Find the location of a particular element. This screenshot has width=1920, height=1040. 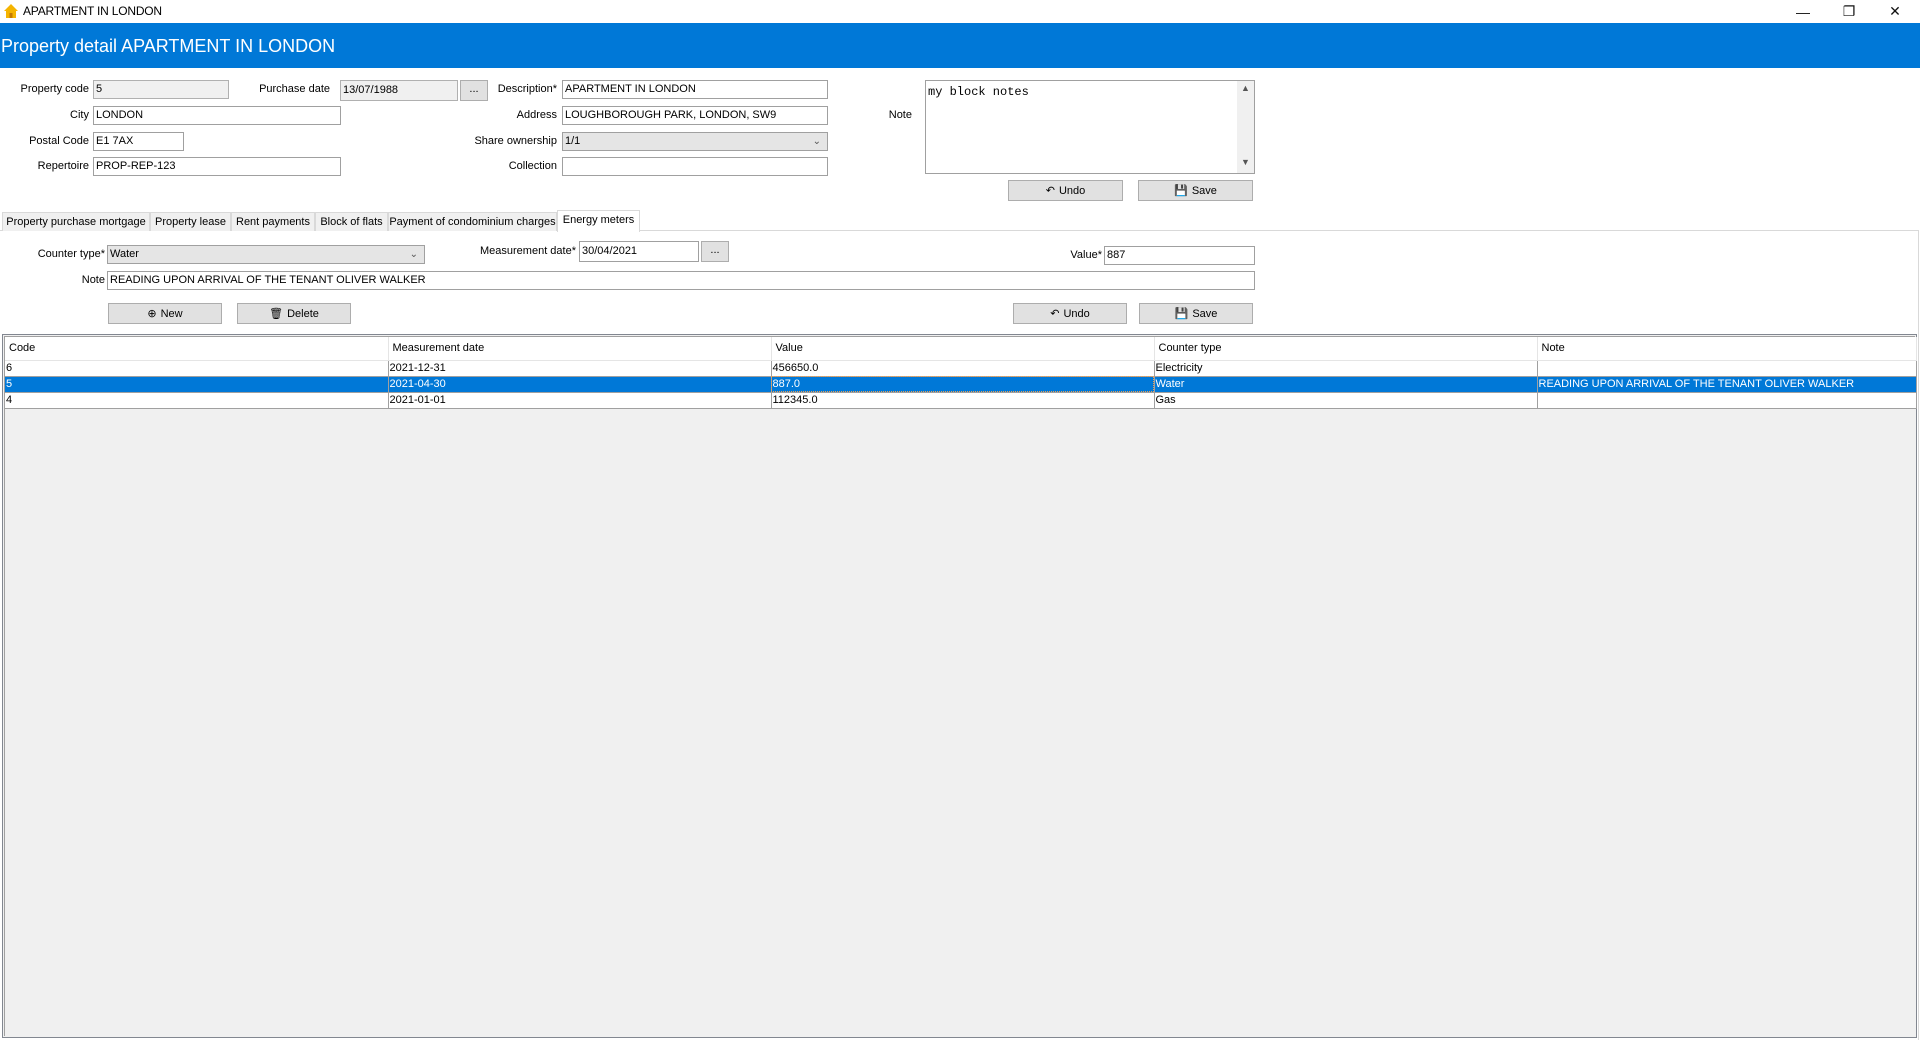

table-row: 4 2021-01-01 112345.0 Gas is located at coordinates (961, 400).